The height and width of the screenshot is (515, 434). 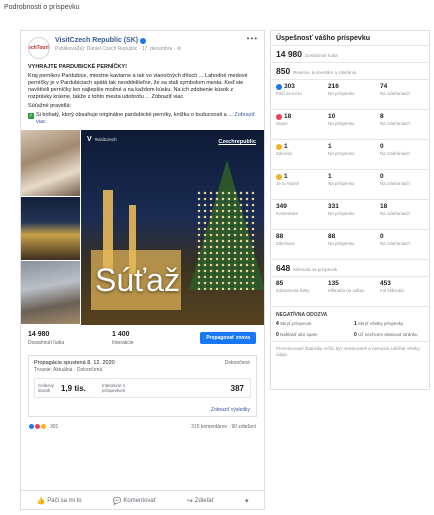 I want to click on haha-reaction-icon, so click(x=43, y=426).